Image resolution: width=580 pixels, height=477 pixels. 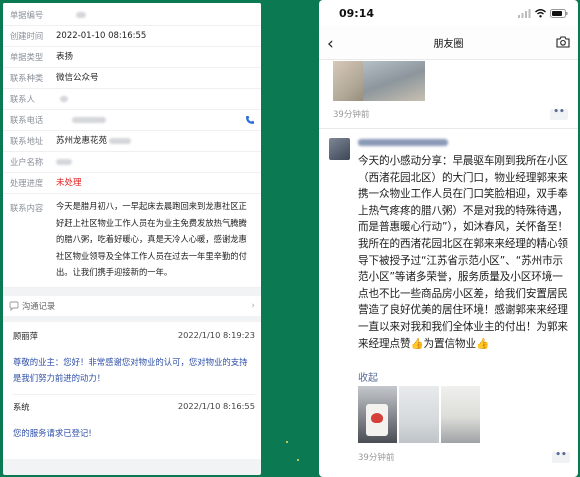 I want to click on status-icons, so click(x=543, y=13).